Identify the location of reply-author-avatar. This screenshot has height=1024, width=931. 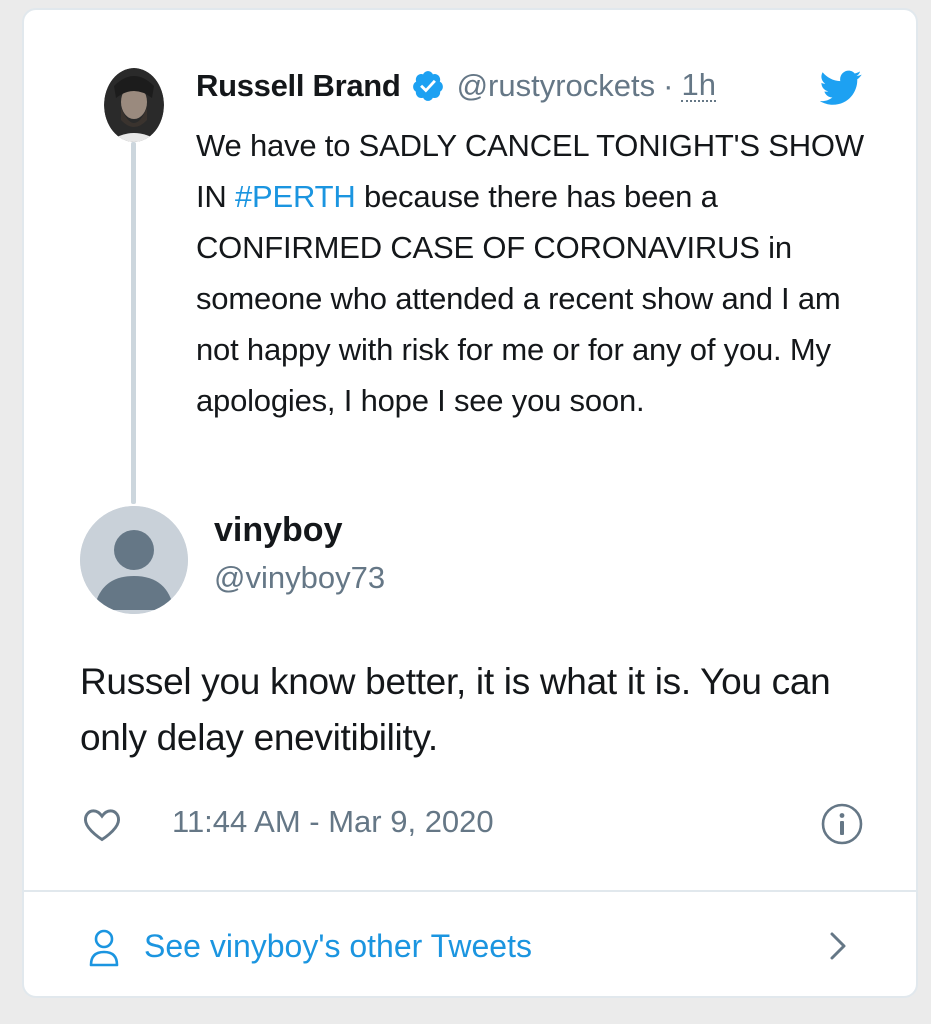
(134, 560).